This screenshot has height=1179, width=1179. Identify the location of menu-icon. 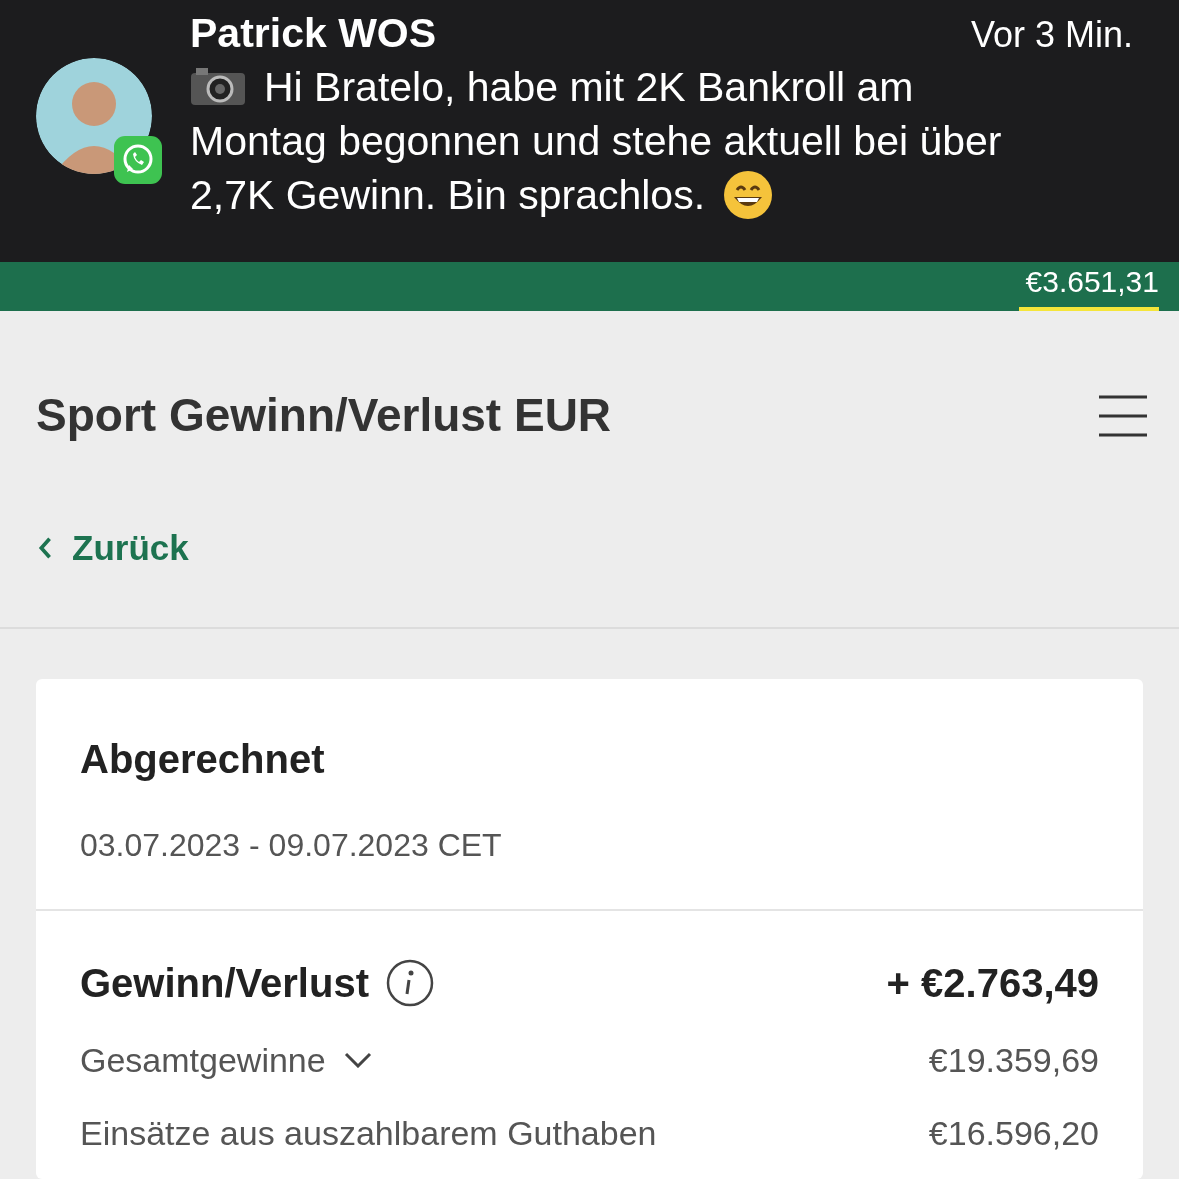
(1123, 415).